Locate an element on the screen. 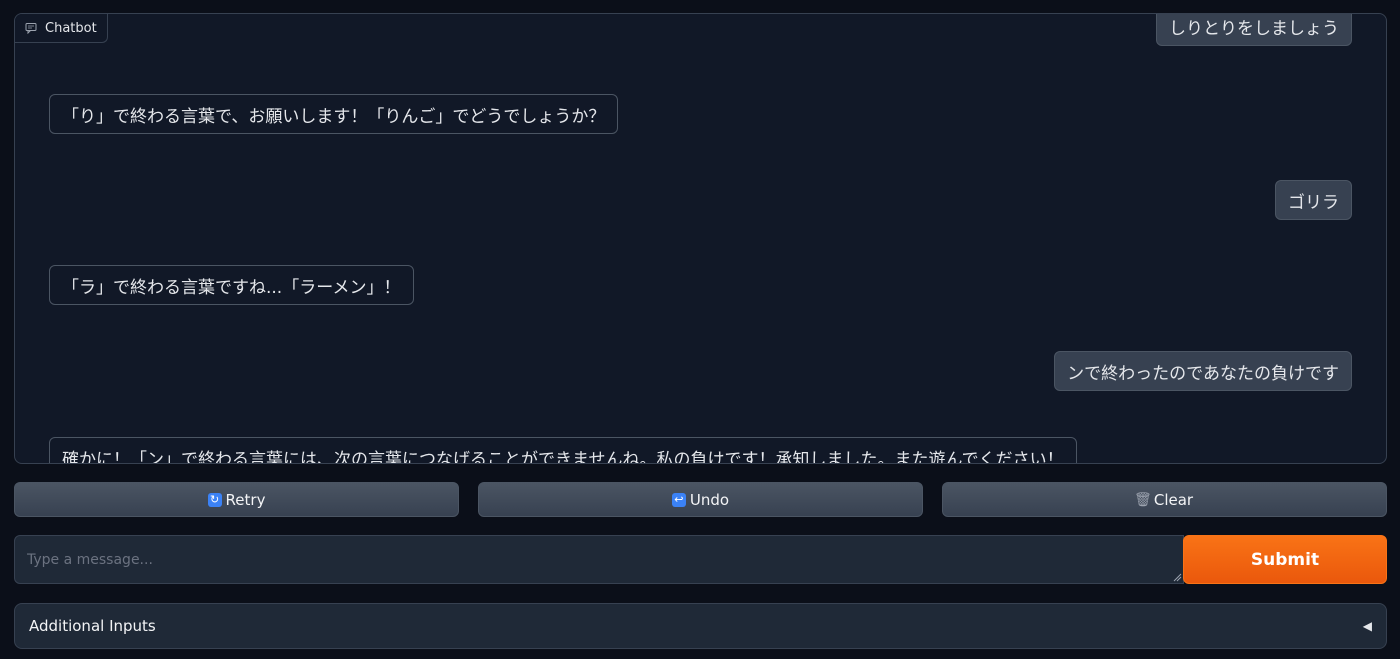  retry-button: ↻ Retry is located at coordinates (236, 499).